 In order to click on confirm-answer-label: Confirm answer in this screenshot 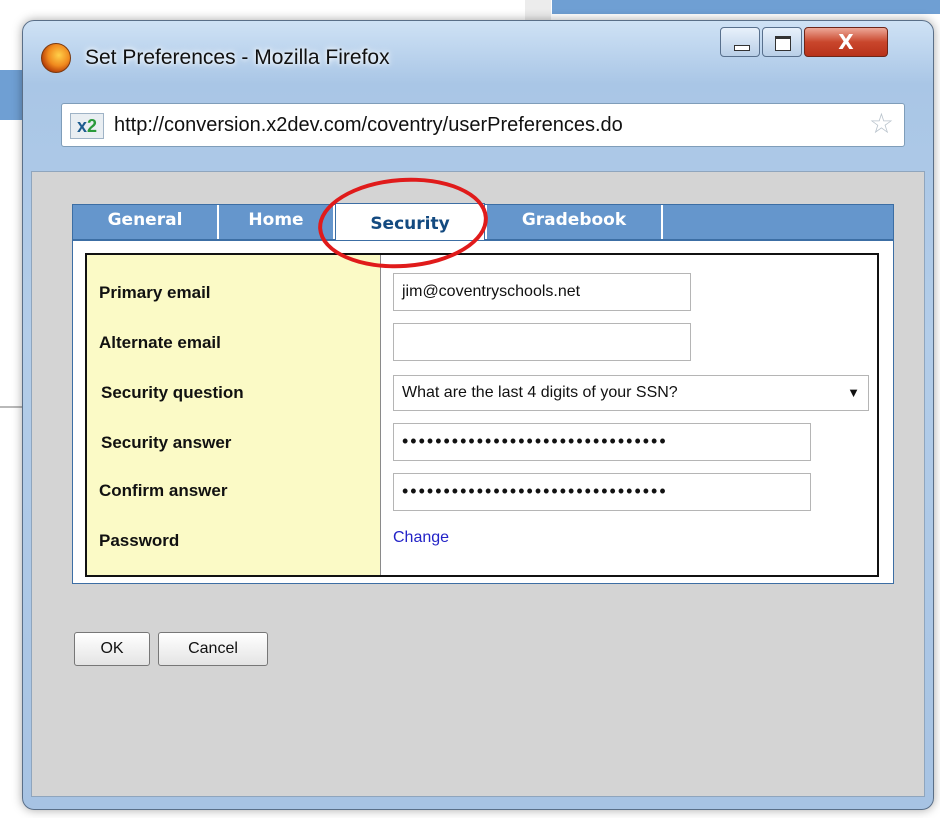, I will do `click(163, 490)`.